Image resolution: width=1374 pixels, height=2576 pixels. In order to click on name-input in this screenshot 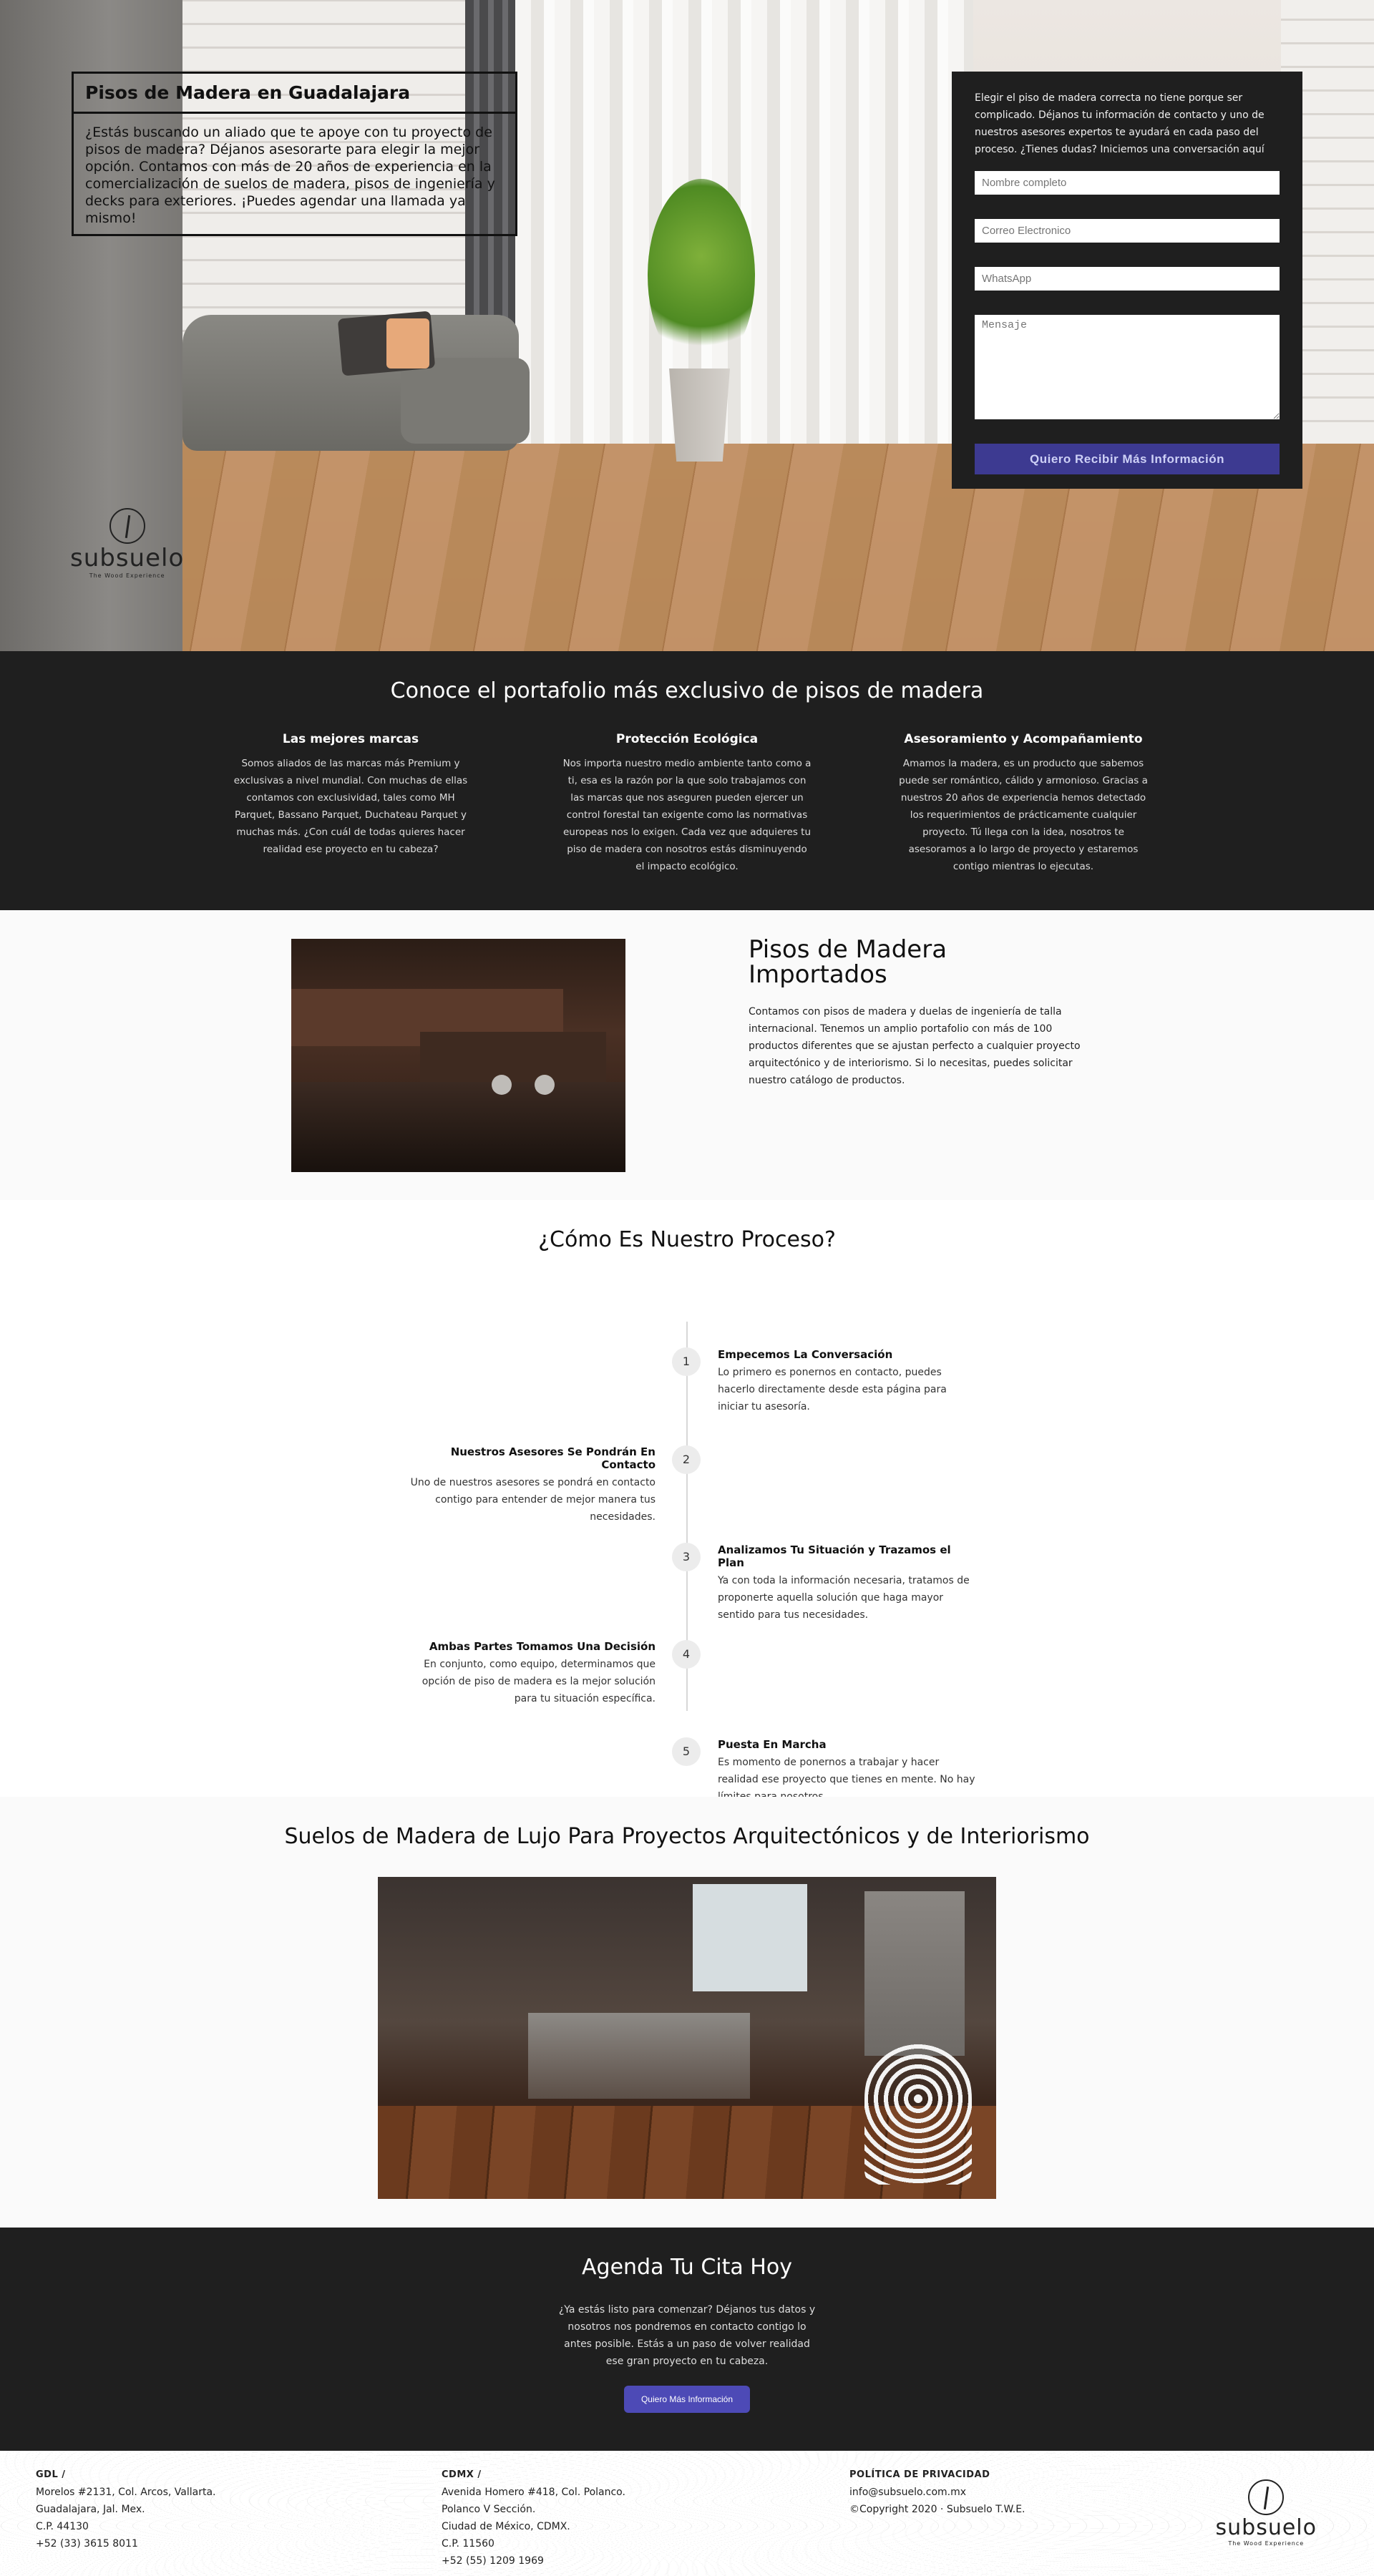, I will do `click(1127, 183)`.